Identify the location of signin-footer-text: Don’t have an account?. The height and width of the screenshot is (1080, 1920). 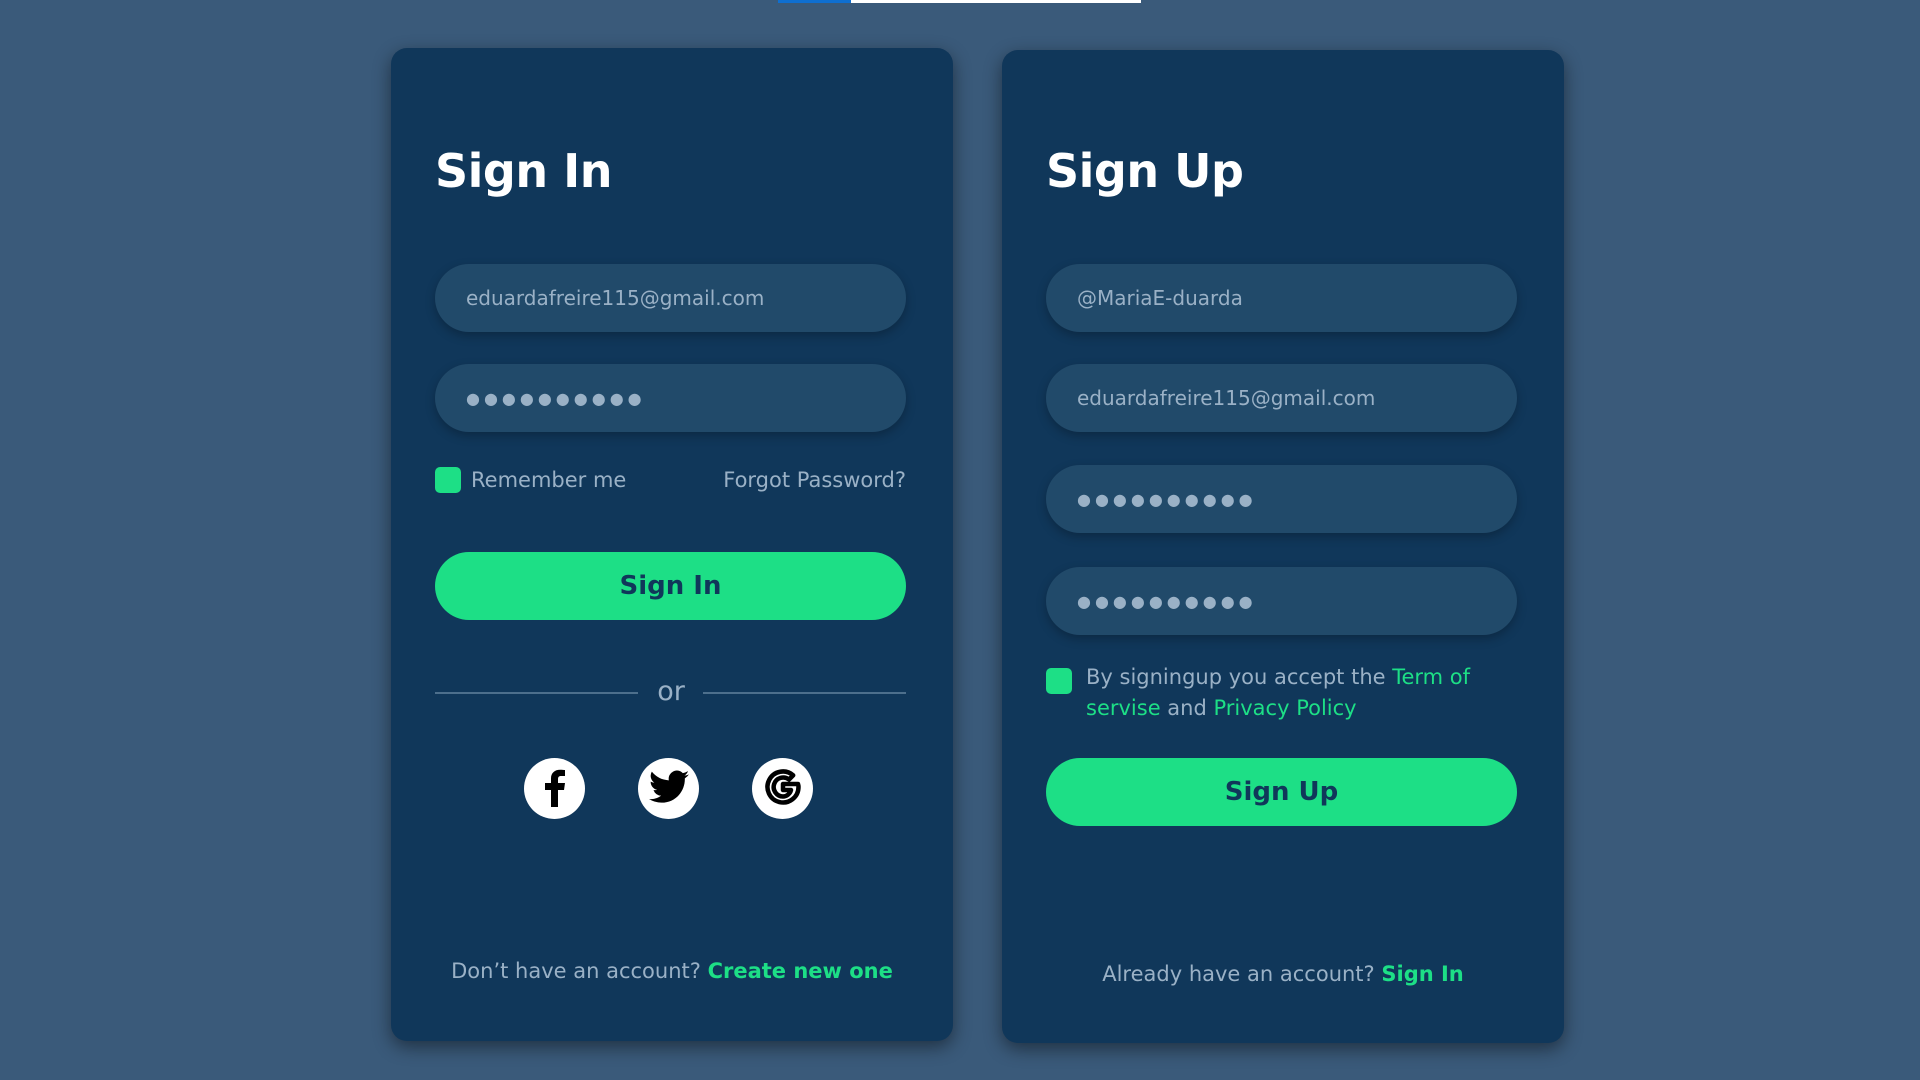
(579, 971).